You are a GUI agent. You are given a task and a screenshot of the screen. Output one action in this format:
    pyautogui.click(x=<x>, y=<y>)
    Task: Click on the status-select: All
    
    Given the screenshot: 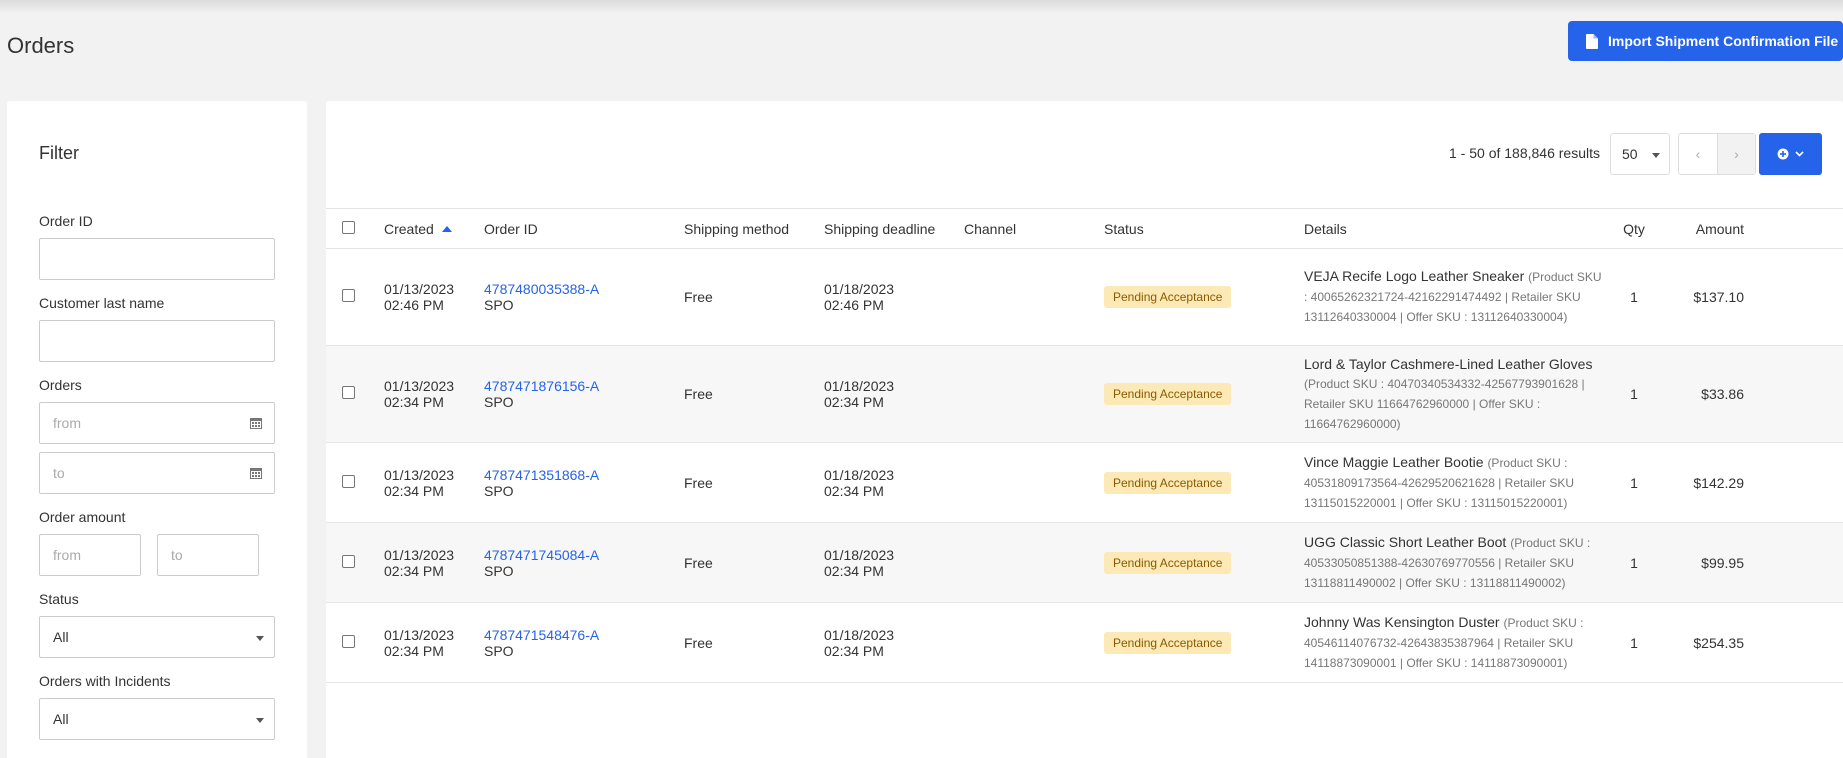 What is the action you would take?
    pyautogui.click(x=157, y=637)
    